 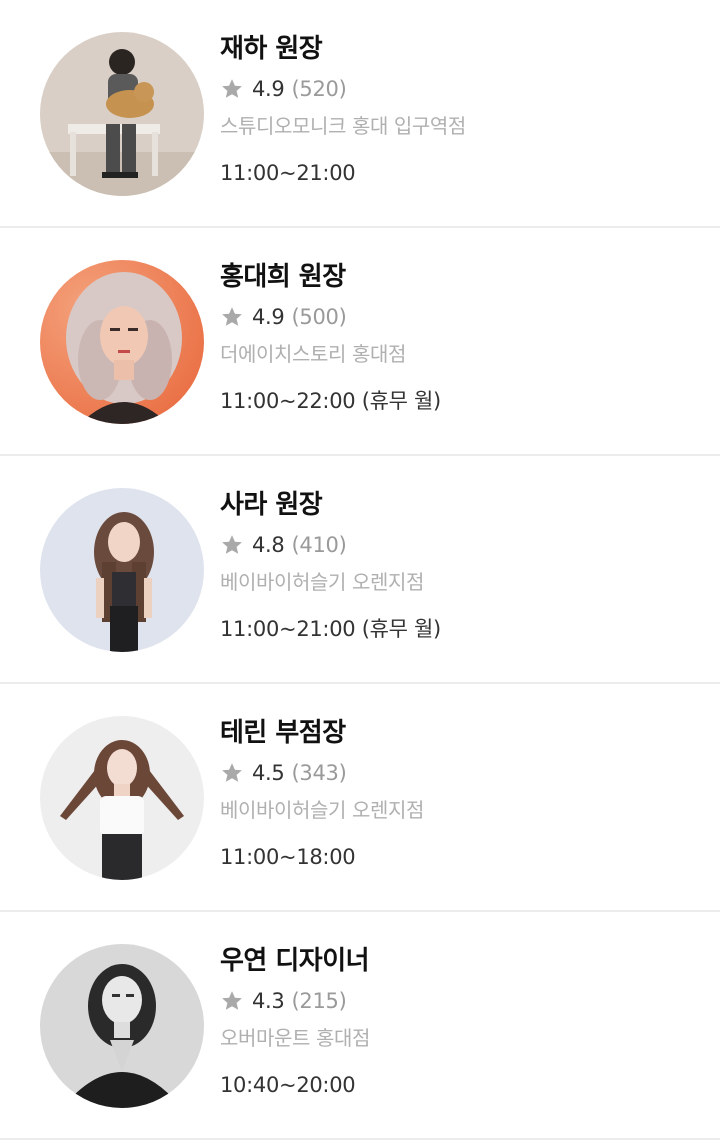 What do you see at coordinates (319, 1001) in the screenshot?
I see `review-count: (215)` at bounding box center [319, 1001].